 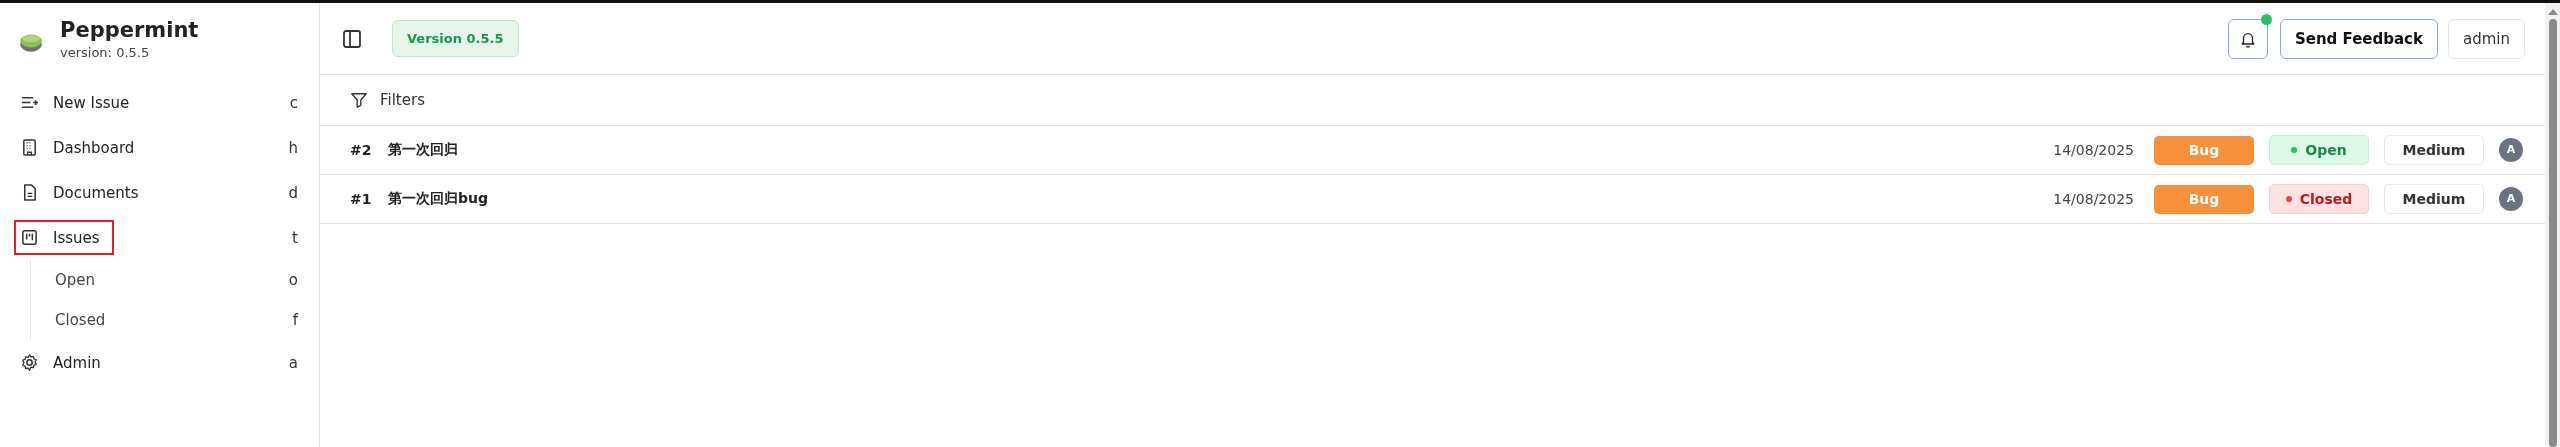 I want to click on sidebar-subitem: Closed, so click(x=80, y=320).